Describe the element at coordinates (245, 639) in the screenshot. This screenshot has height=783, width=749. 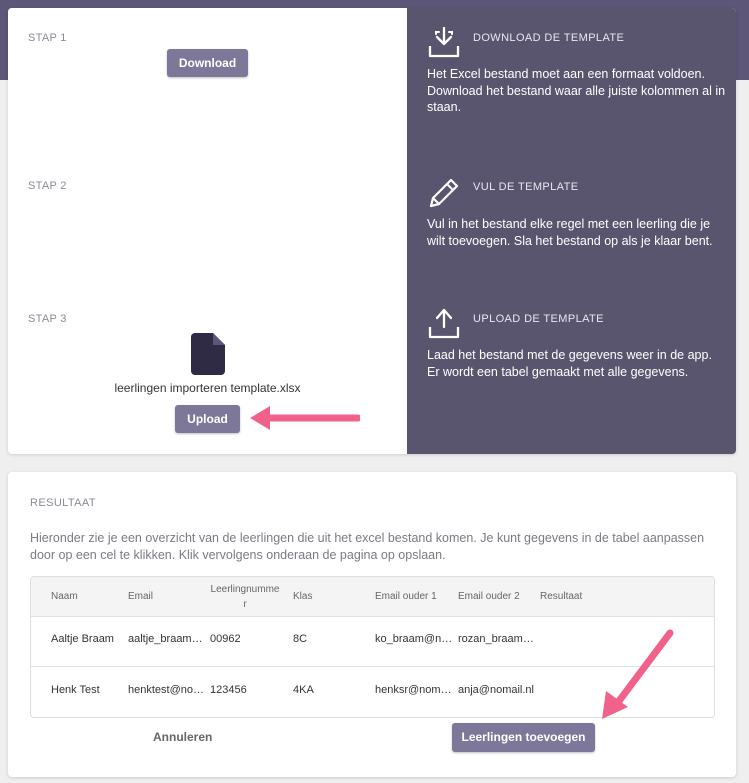
I see `cell-leerlingnummer: 00962` at that location.